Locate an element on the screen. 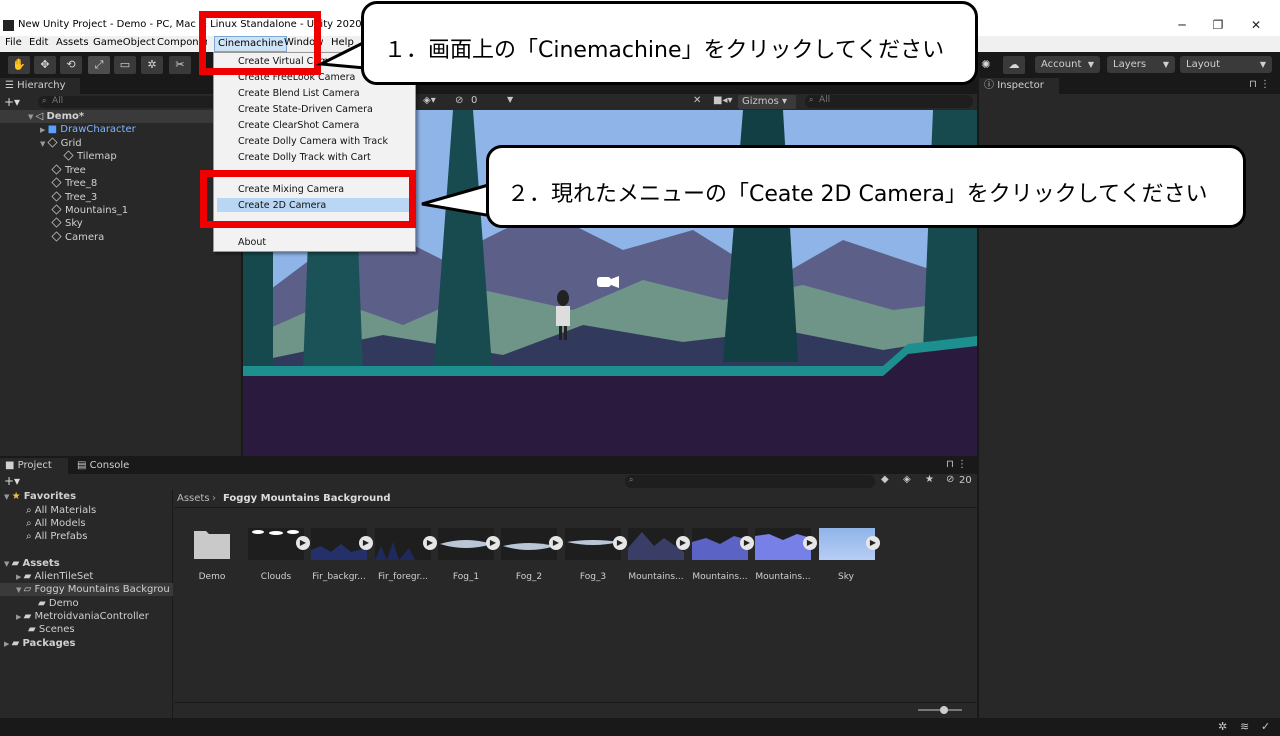 This screenshot has width=1280, height=736. favorite-star-icon: ★ is located at coordinates (929, 479).